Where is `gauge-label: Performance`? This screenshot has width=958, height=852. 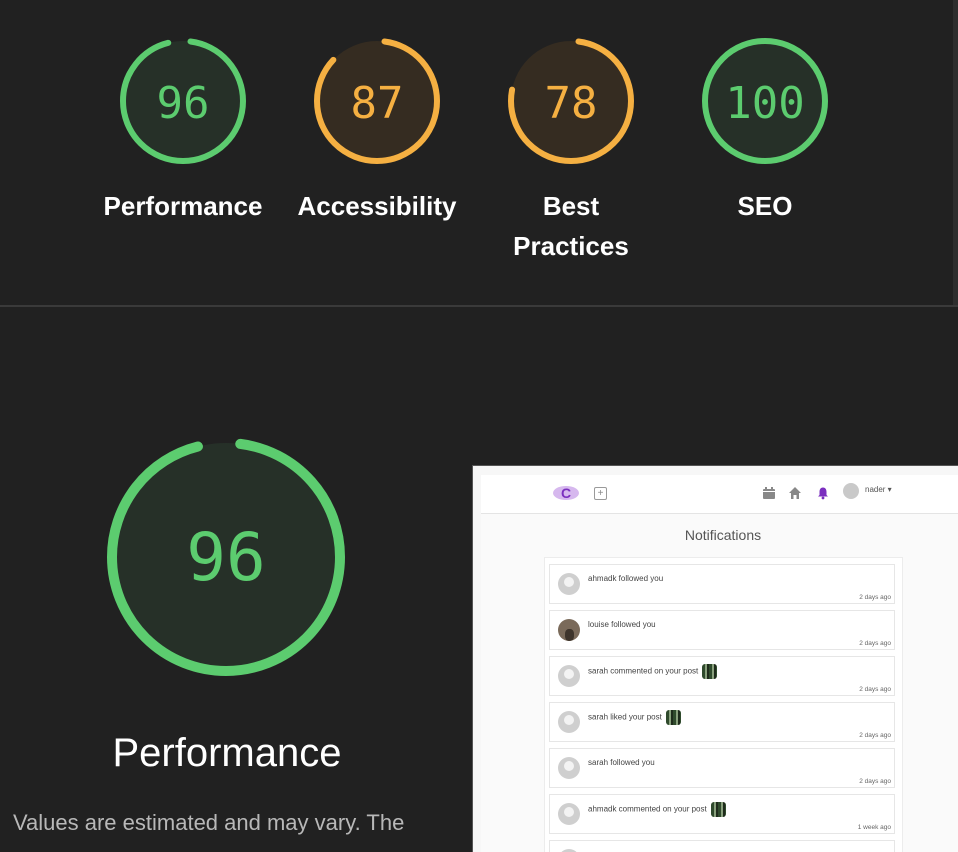 gauge-label: Performance is located at coordinates (183, 206).